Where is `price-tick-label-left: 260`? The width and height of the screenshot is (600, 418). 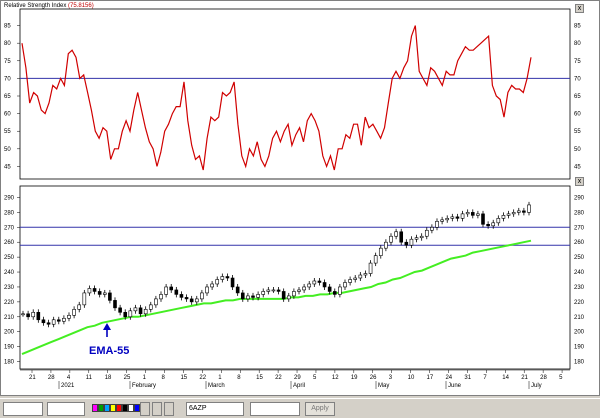
price-tick-label-left: 260 is located at coordinates (9, 243).